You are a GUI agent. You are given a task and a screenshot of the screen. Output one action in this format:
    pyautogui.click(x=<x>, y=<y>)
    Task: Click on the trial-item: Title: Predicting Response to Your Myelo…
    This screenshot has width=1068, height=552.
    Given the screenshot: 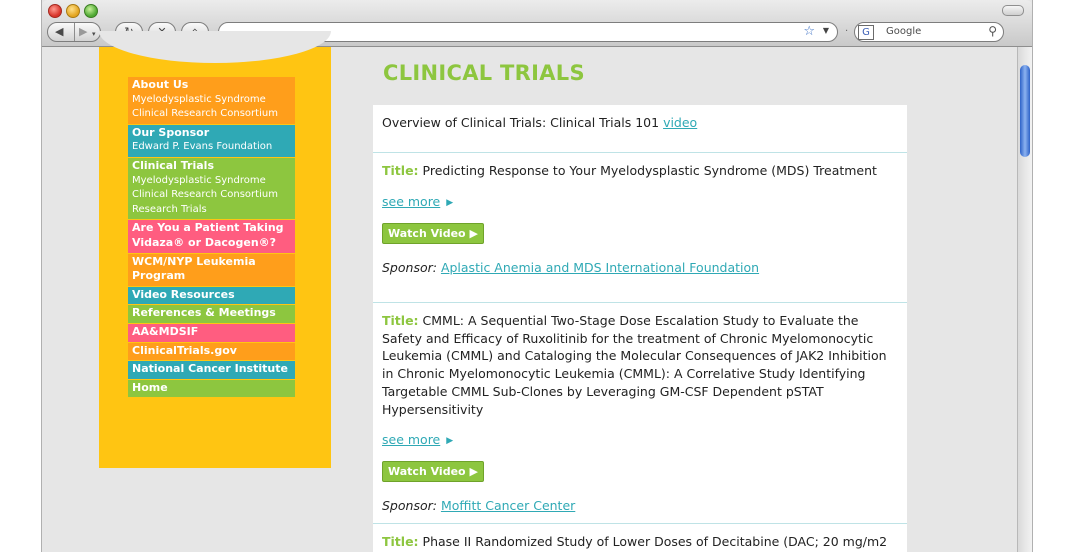 What is the action you would take?
    pyautogui.click(x=640, y=228)
    